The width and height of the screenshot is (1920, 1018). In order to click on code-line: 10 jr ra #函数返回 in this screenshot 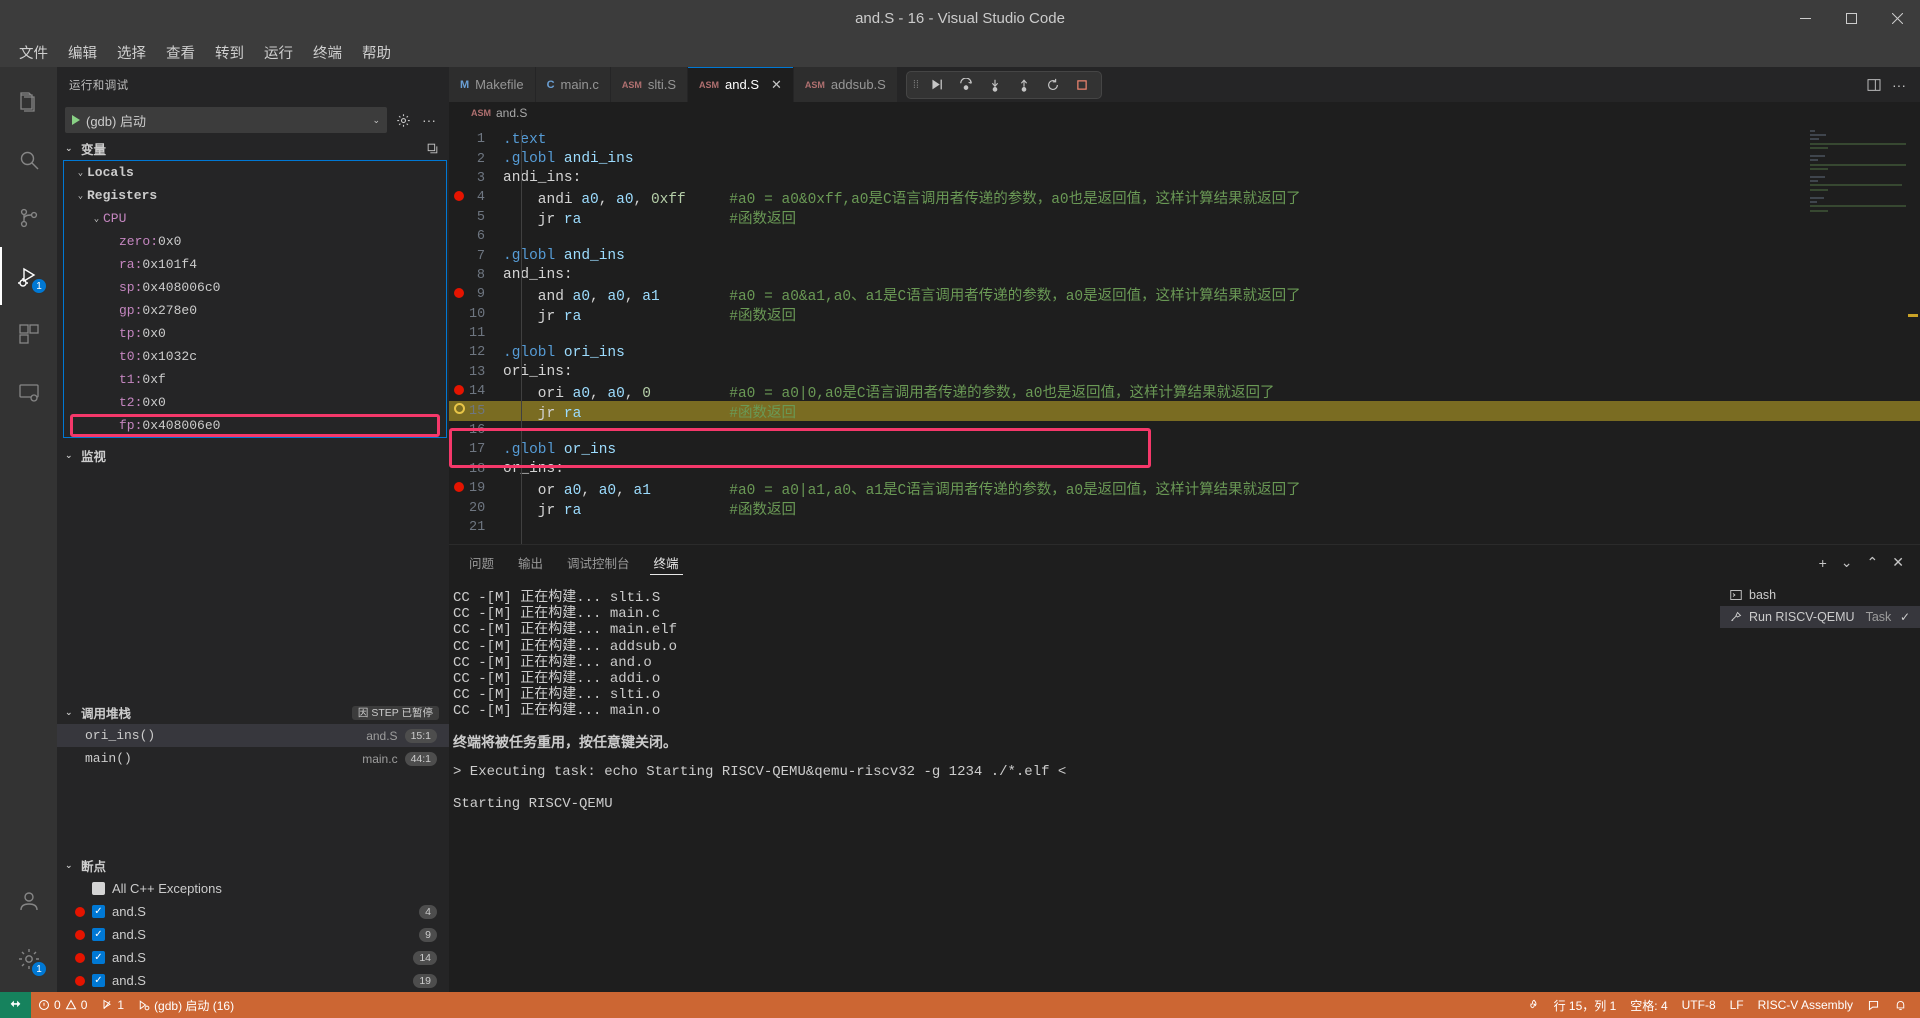, I will do `click(1184, 315)`.